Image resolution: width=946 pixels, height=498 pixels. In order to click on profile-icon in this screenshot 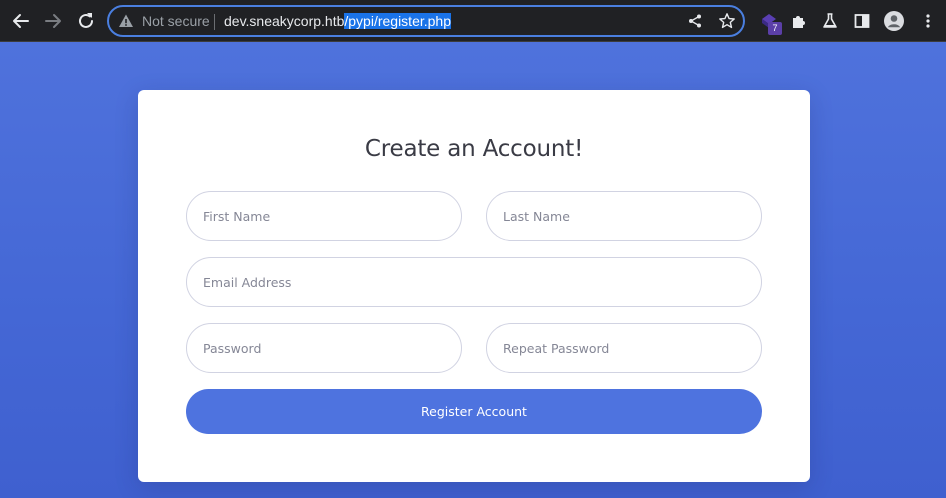, I will do `click(894, 21)`.